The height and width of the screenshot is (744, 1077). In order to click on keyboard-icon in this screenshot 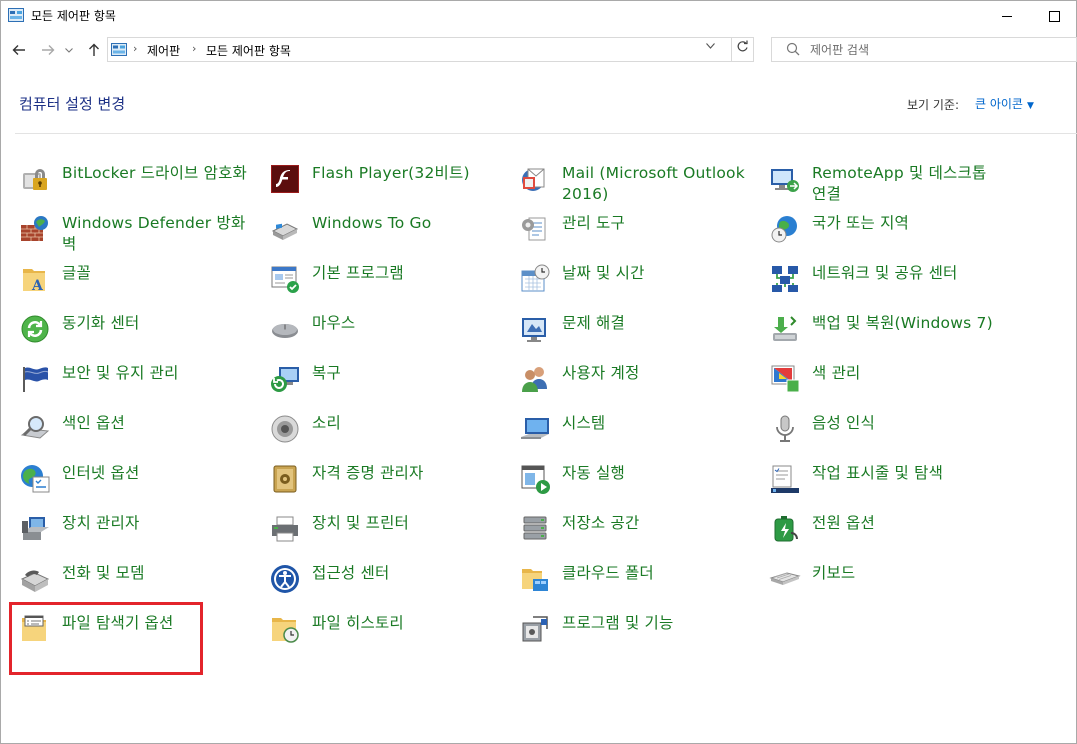, I will do `click(785, 579)`.